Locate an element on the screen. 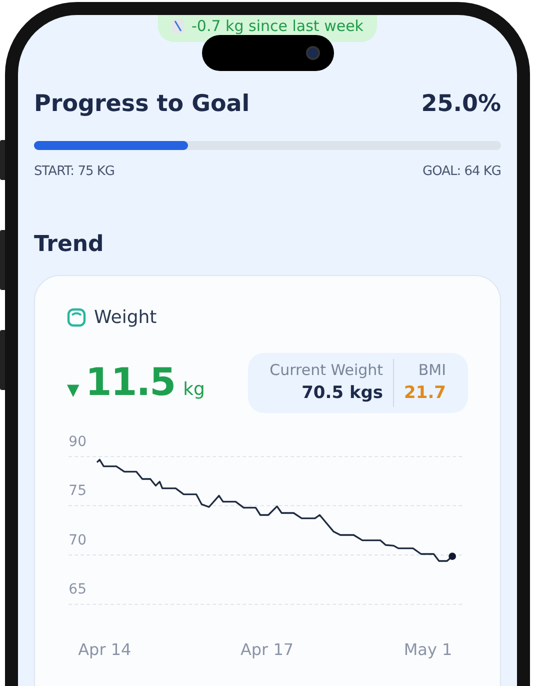 The width and height of the screenshot is (534, 686). stat-value: 70.5 kgs is located at coordinates (343, 393).